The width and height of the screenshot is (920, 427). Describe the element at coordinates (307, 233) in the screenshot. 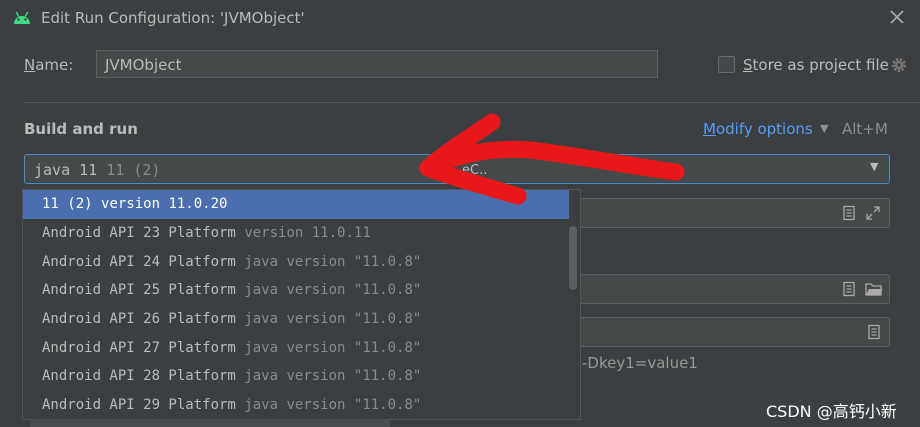

I see `jdk-option-version: version 11.0.11` at that location.